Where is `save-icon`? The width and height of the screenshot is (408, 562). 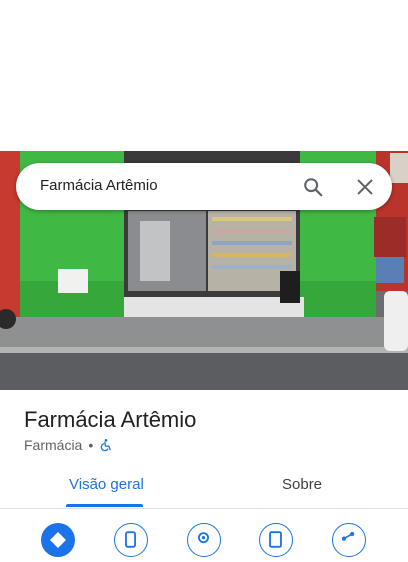 save-icon is located at coordinates (275, 539).